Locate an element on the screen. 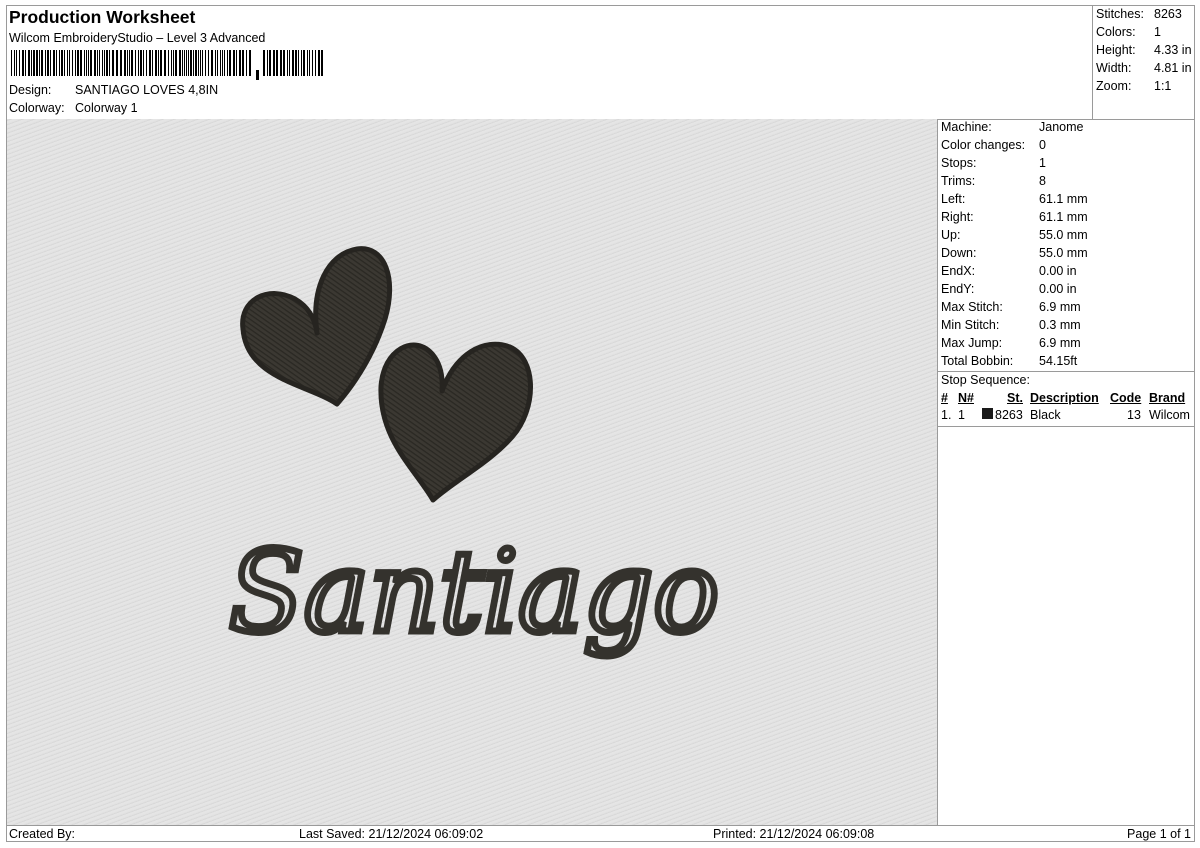 This screenshot has width=1200, height=848. last-saved: Last Saved: 21/12/2024 06:09:02 is located at coordinates (391, 834).